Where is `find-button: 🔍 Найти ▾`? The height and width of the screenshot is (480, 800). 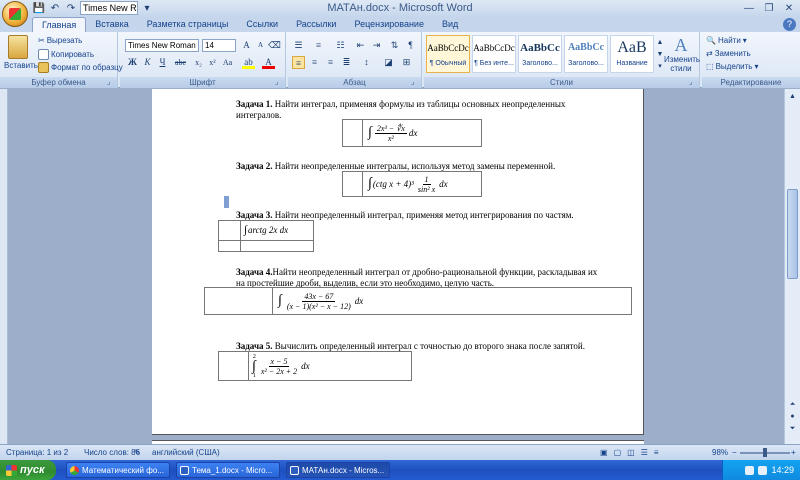
find-button: 🔍 Найти ▾ is located at coordinates (726, 40).